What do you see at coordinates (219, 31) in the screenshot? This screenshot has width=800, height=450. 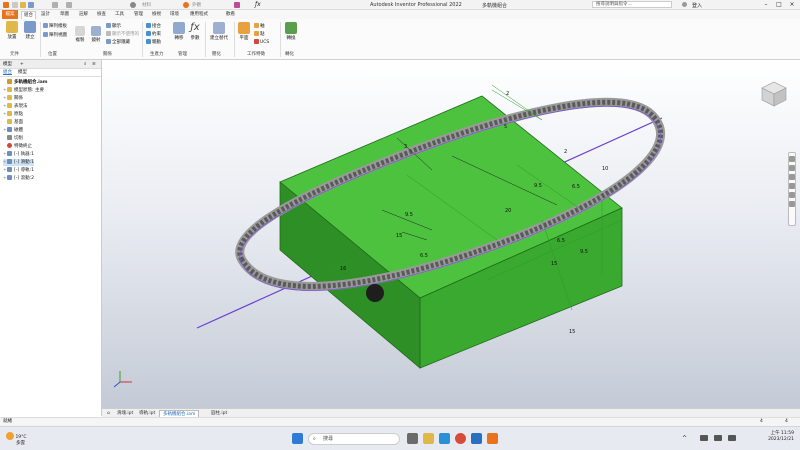 I see `create-substitute-button: 建立替代` at bounding box center [219, 31].